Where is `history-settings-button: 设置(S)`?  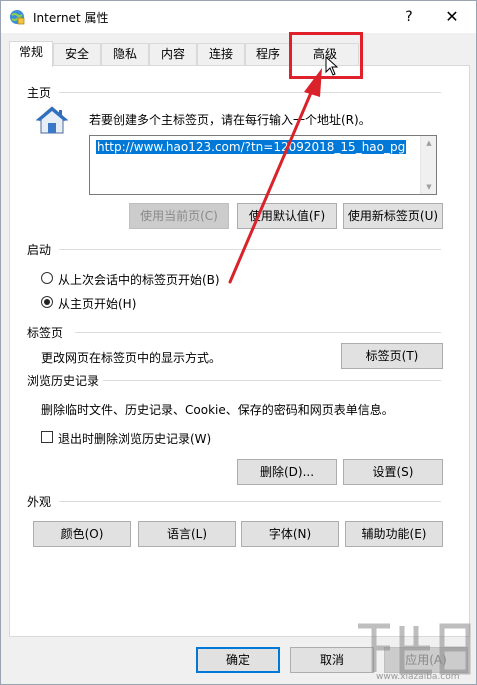 history-settings-button: 设置(S) is located at coordinates (393, 472).